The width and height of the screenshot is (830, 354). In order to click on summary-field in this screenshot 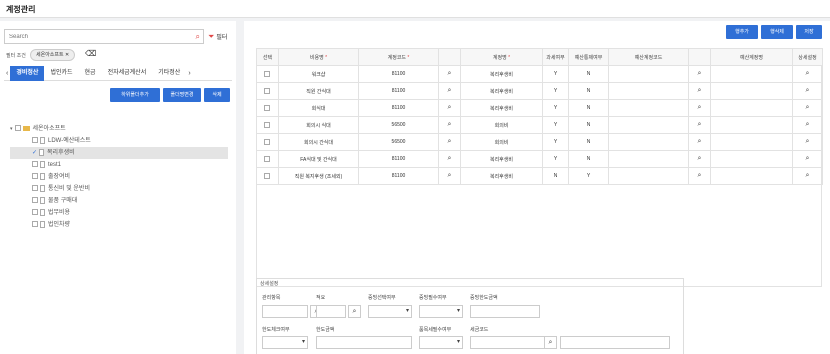, I will do `click(331, 311)`.